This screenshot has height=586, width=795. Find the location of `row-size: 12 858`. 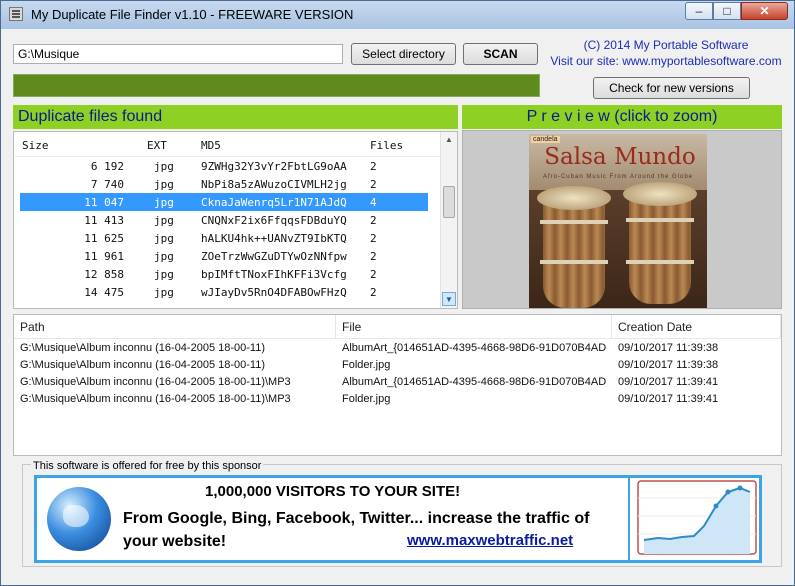

row-size: 12 858 is located at coordinates (104, 274).